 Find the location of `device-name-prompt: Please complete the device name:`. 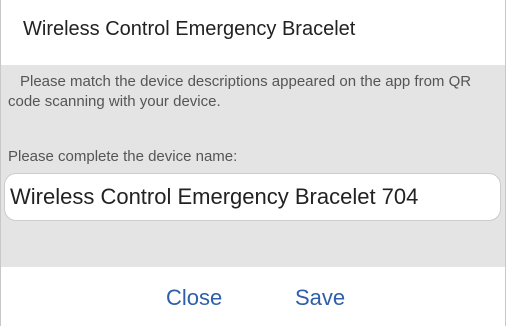

device-name-prompt: Please complete the device name: is located at coordinates (123, 156).